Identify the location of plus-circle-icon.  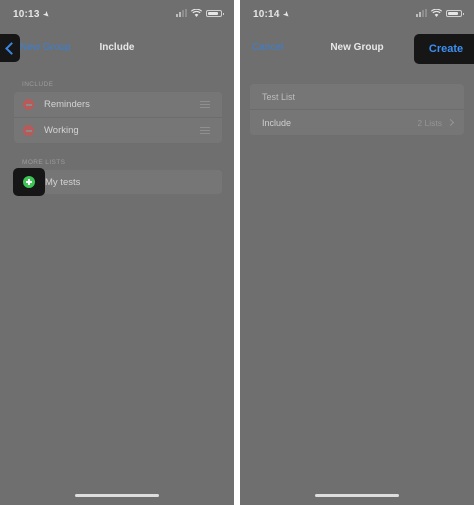
(29, 182).